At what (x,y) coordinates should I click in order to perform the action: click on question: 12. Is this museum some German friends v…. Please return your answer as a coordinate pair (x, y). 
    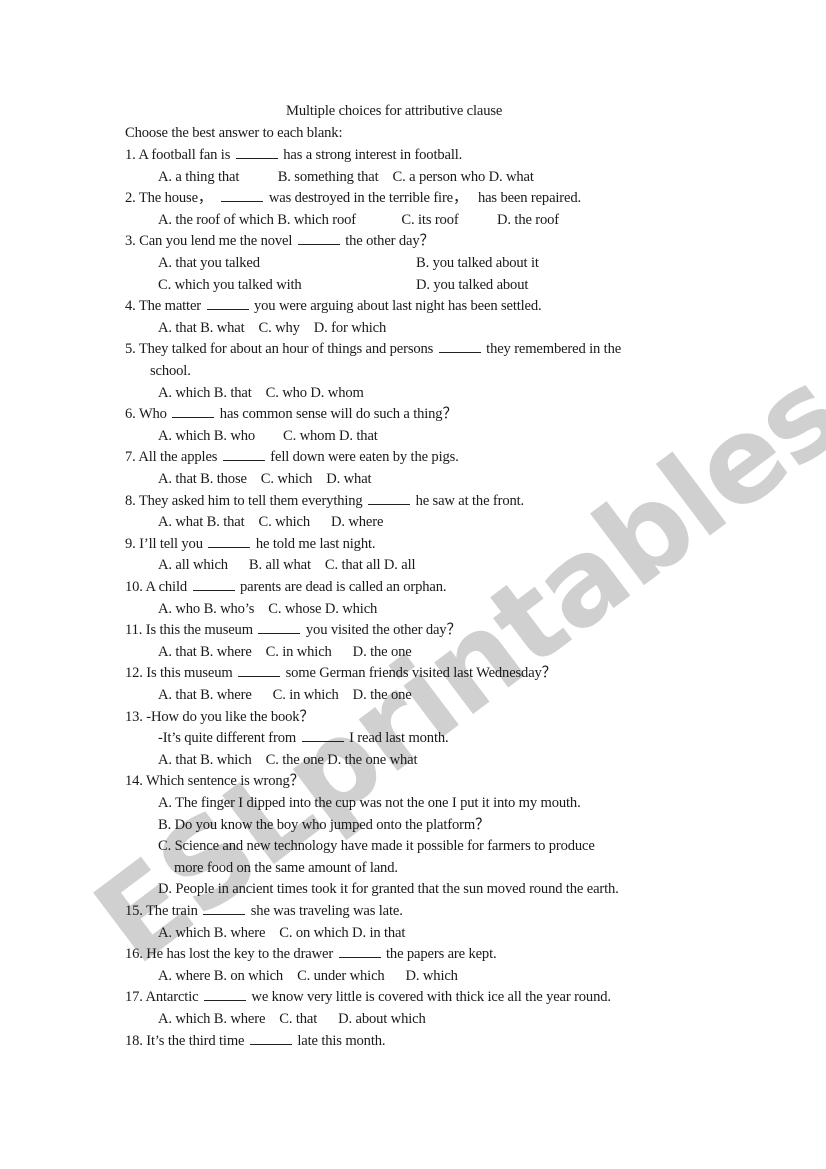
    Looking at the image, I should click on (340, 673).